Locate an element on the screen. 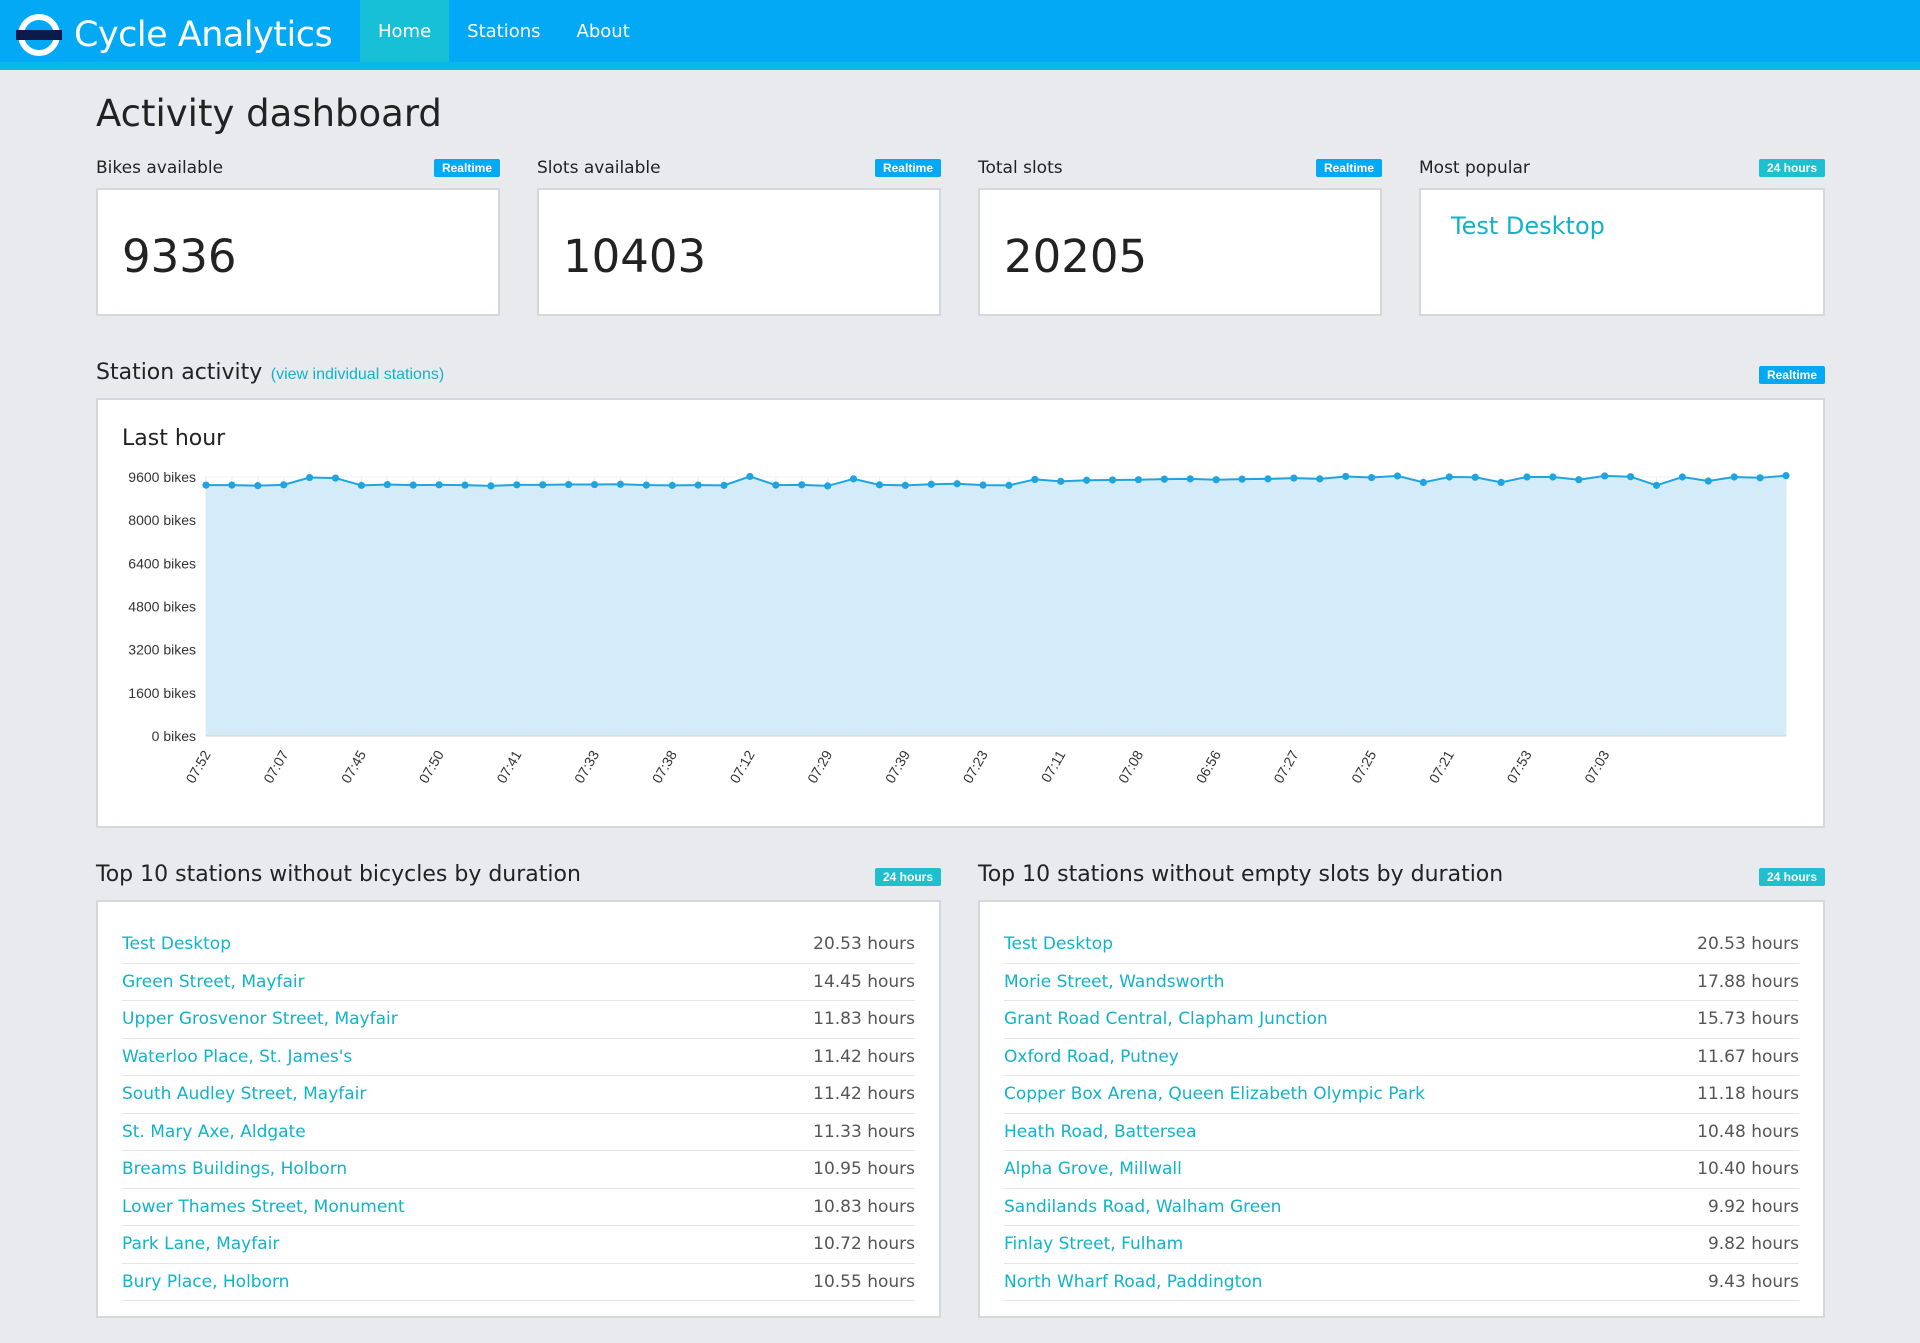 This screenshot has width=1920, height=1343. station-link: Sandilands Road, Walham Green is located at coordinates (1142, 1207).